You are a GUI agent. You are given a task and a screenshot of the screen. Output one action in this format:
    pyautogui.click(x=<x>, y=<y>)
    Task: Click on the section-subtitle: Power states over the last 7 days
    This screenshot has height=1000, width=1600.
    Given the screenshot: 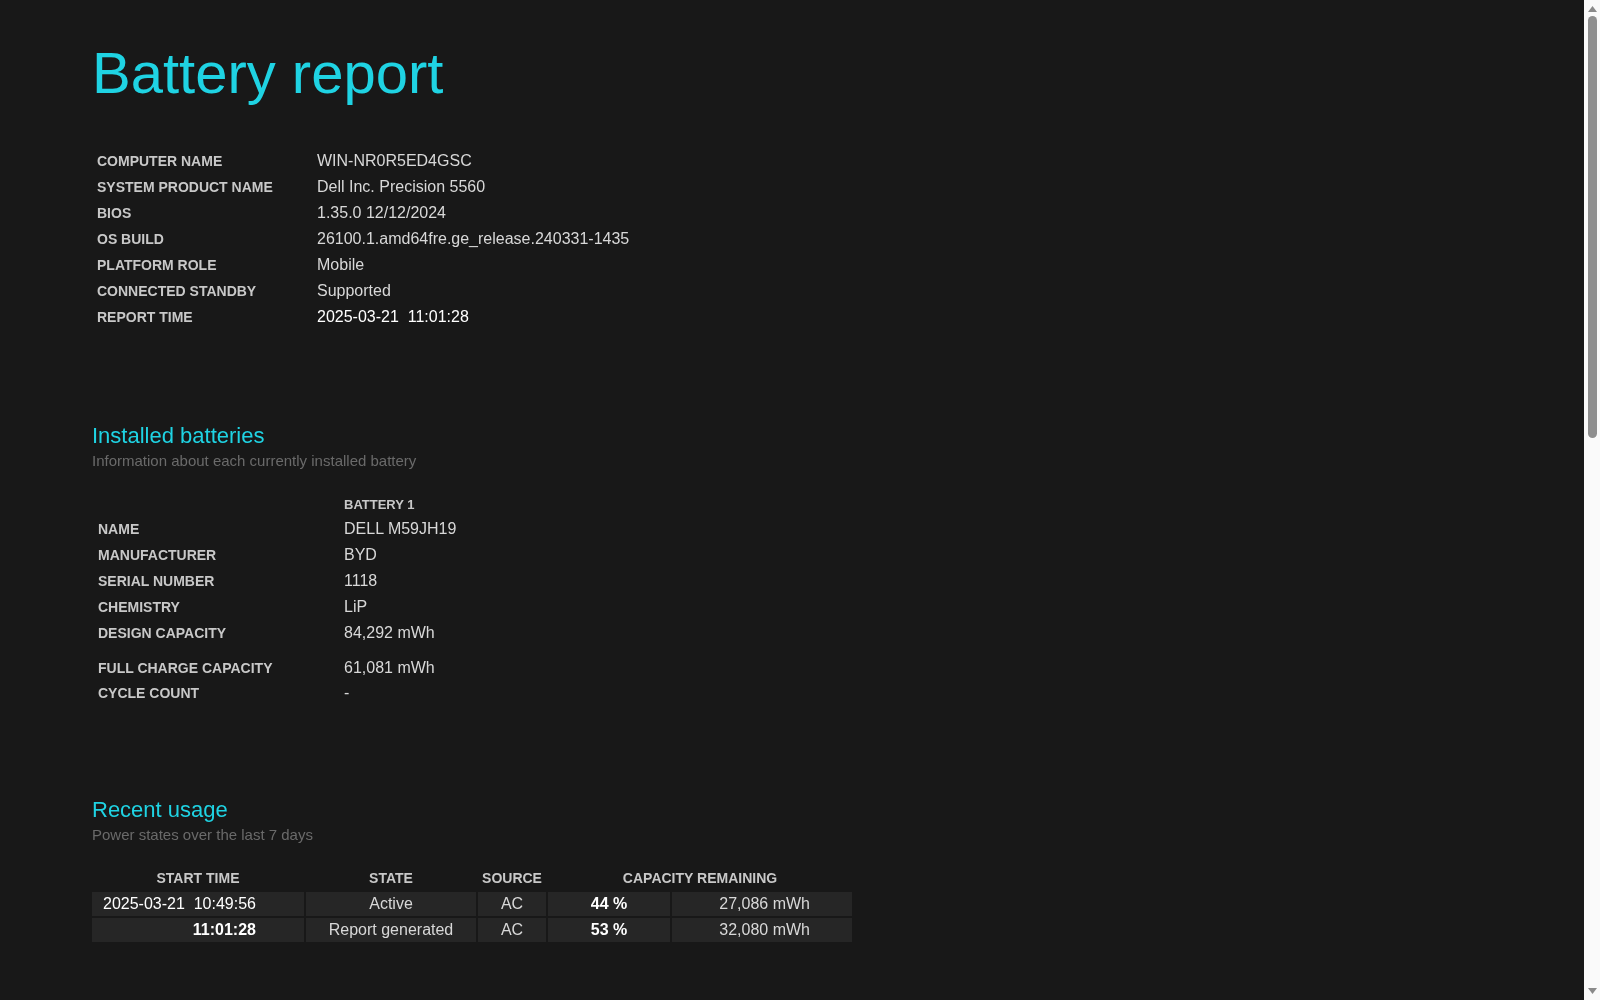 What is the action you would take?
    pyautogui.click(x=202, y=834)
    